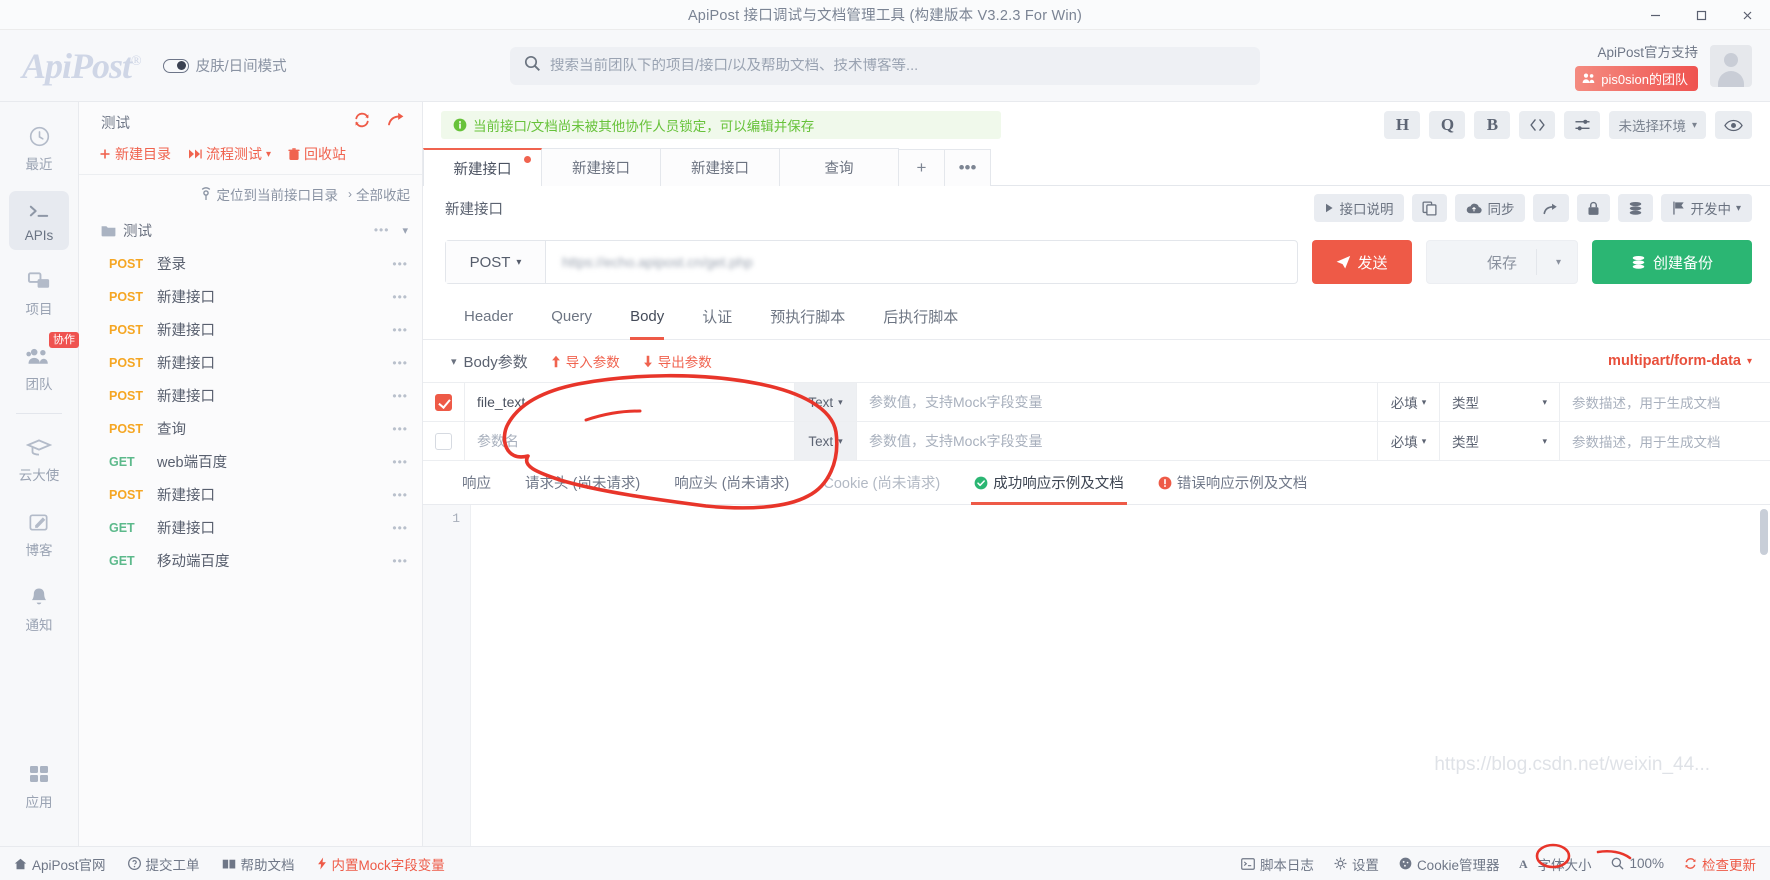  What do you see at coordinates (731, 483) in the screenshot?
I see `tab-response-headers: 响应头 (尚未请求)` at bounding box center [731, 483].